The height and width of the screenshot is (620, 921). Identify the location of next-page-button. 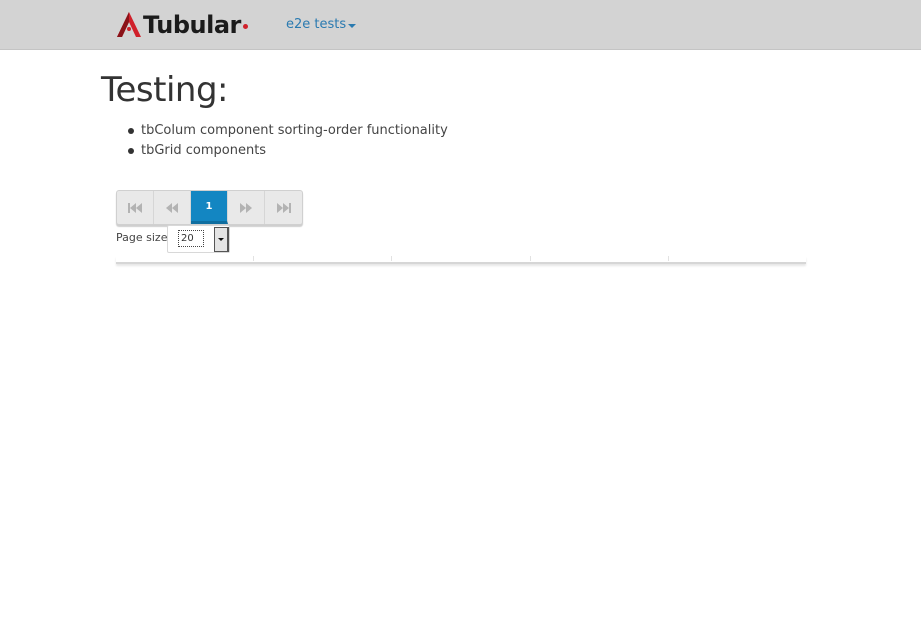
(246, 207).